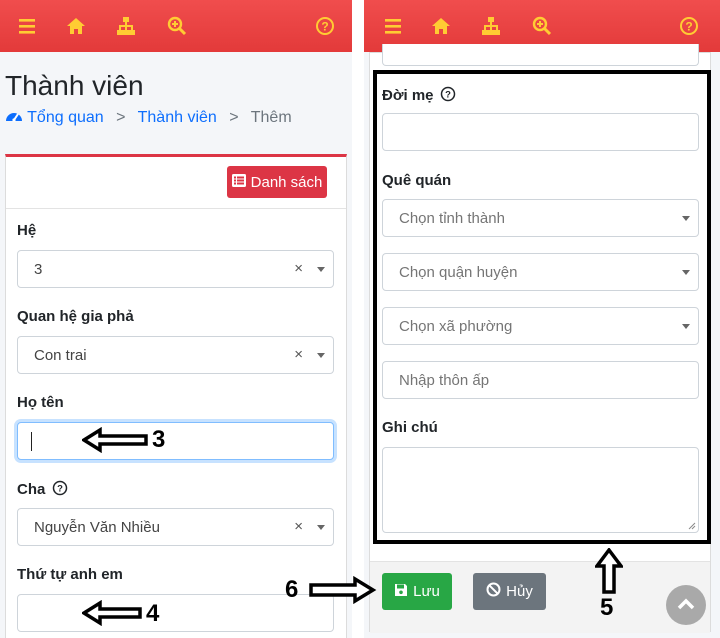 This screenshot has height=638, width=720. What do you see at coordinates (153, 613) in the screenshot?
I see `annotation-number-4: 4` at bounding box center [153, 613].